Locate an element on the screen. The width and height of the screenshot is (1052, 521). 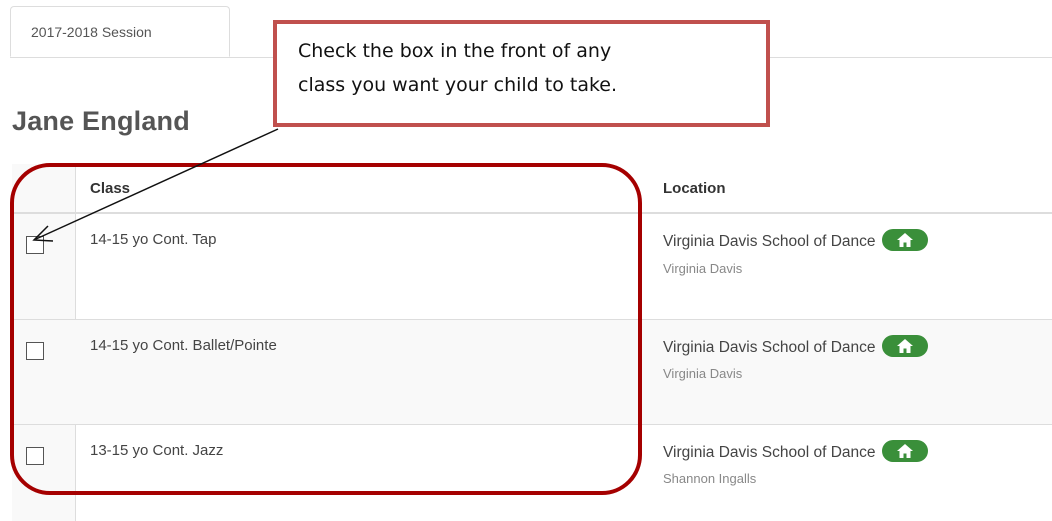
class-name: 13-15 yo Cont. Jazz is located at coordinates (157, 450).